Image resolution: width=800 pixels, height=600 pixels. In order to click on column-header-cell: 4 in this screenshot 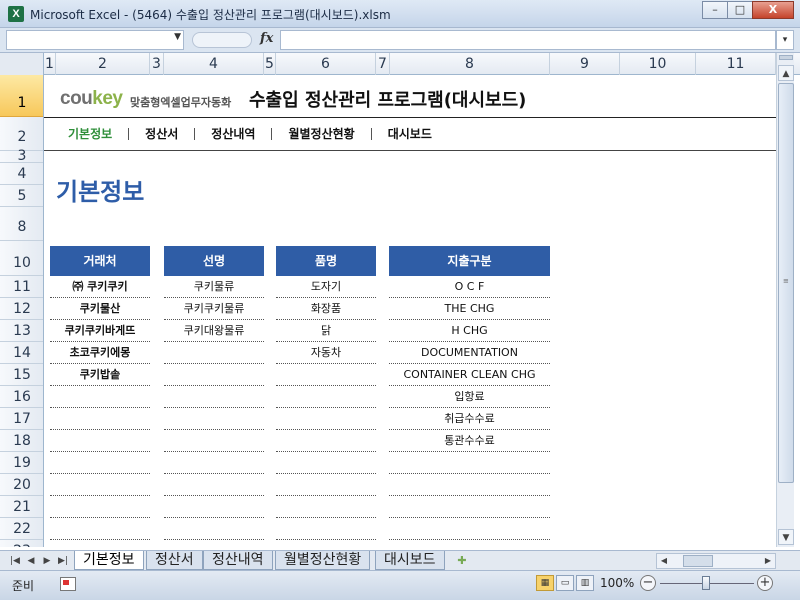, I will do `click(214, 64)`.